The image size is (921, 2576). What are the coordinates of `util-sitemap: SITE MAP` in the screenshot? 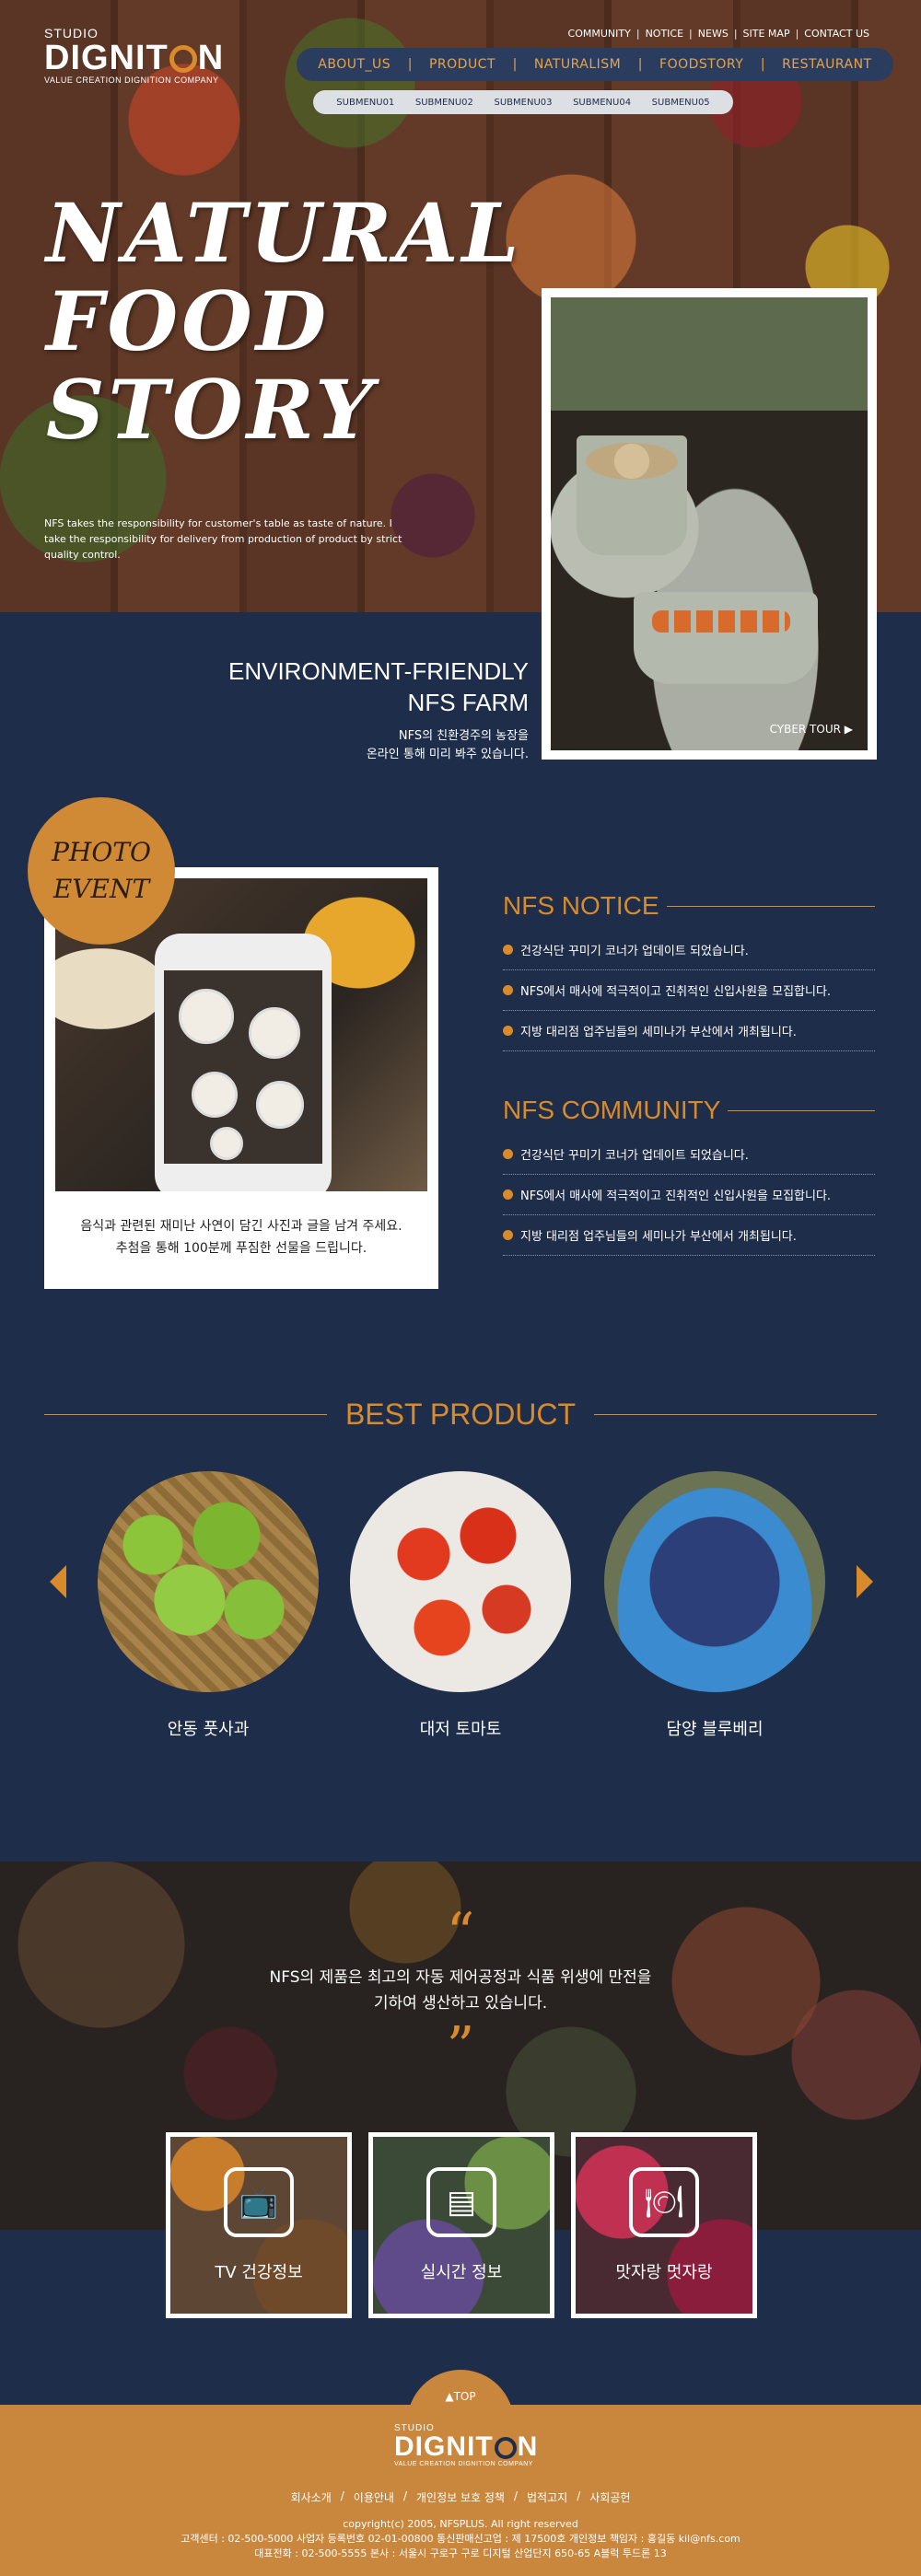 It's located at (767, 34).